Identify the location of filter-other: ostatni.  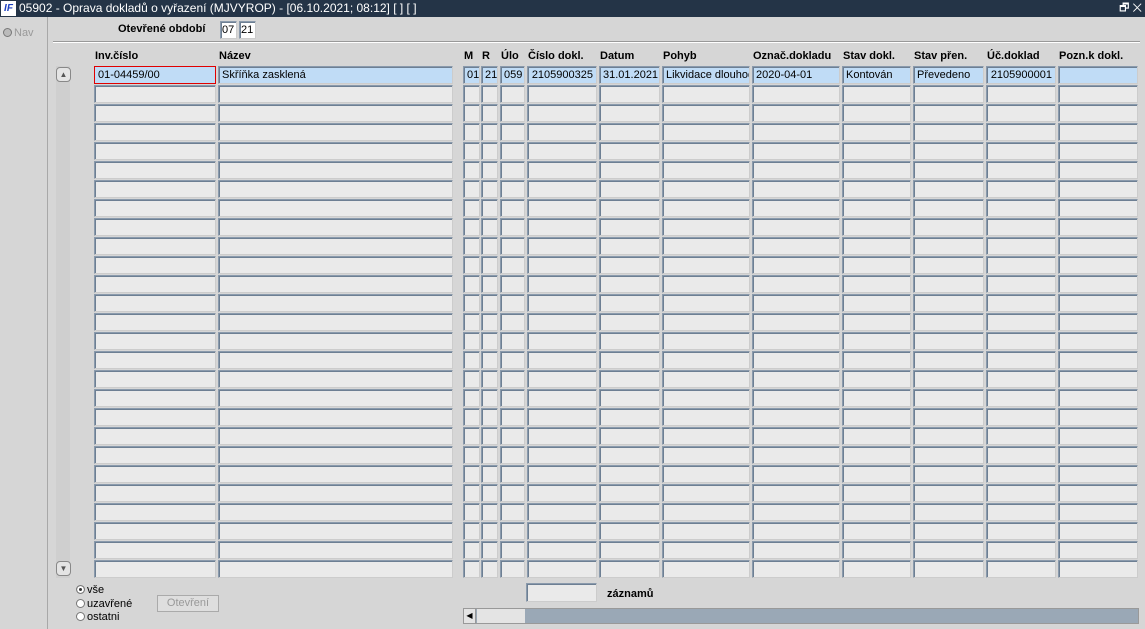
(97, 617).